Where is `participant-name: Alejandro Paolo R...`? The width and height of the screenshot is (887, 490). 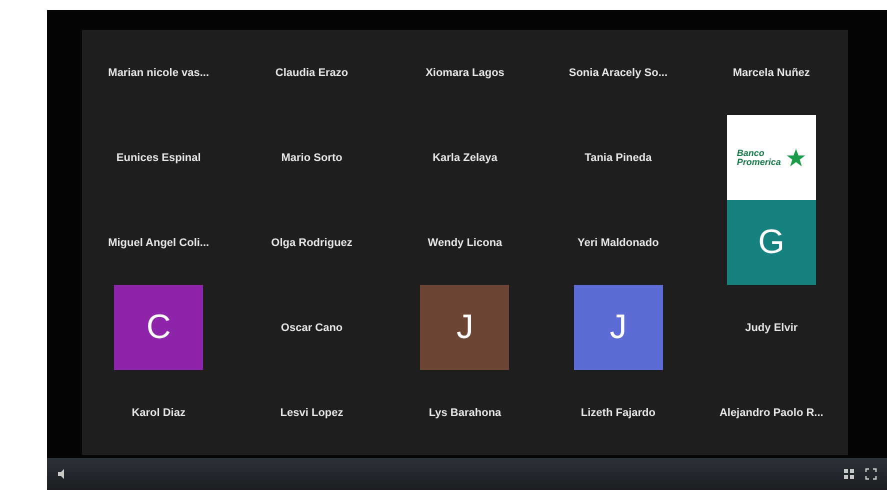
participant-name: Alejandro Paolo R... is located at coordinates (771, 412).